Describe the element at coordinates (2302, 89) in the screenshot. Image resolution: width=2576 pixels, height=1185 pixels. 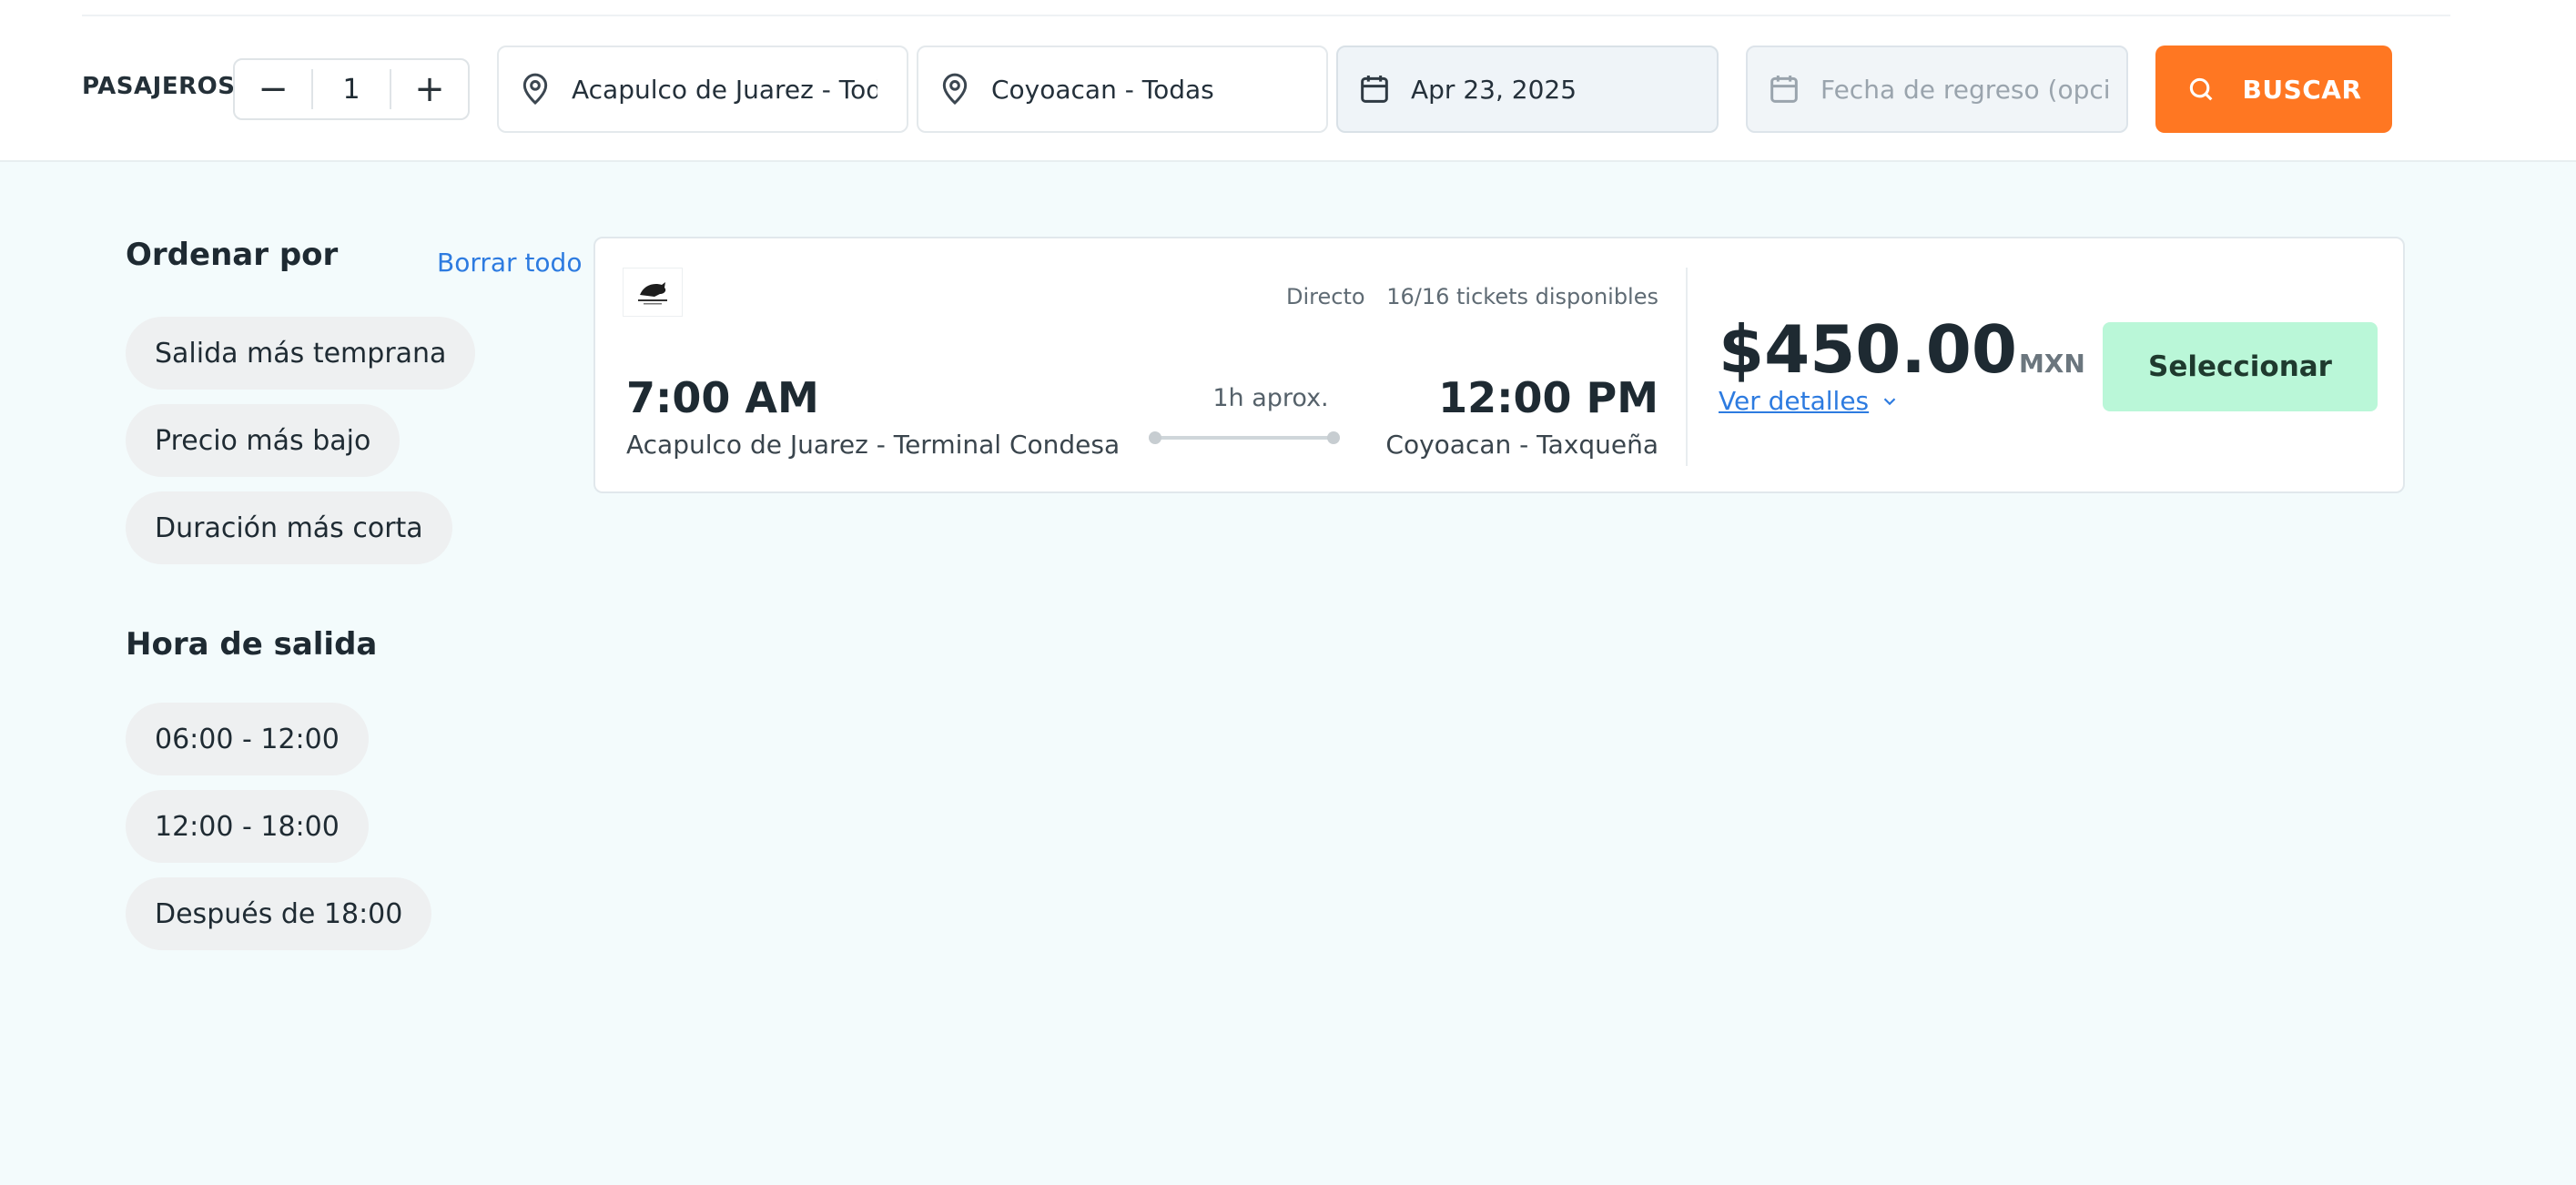
I see `search-button-label: BUSCAR` at that location.